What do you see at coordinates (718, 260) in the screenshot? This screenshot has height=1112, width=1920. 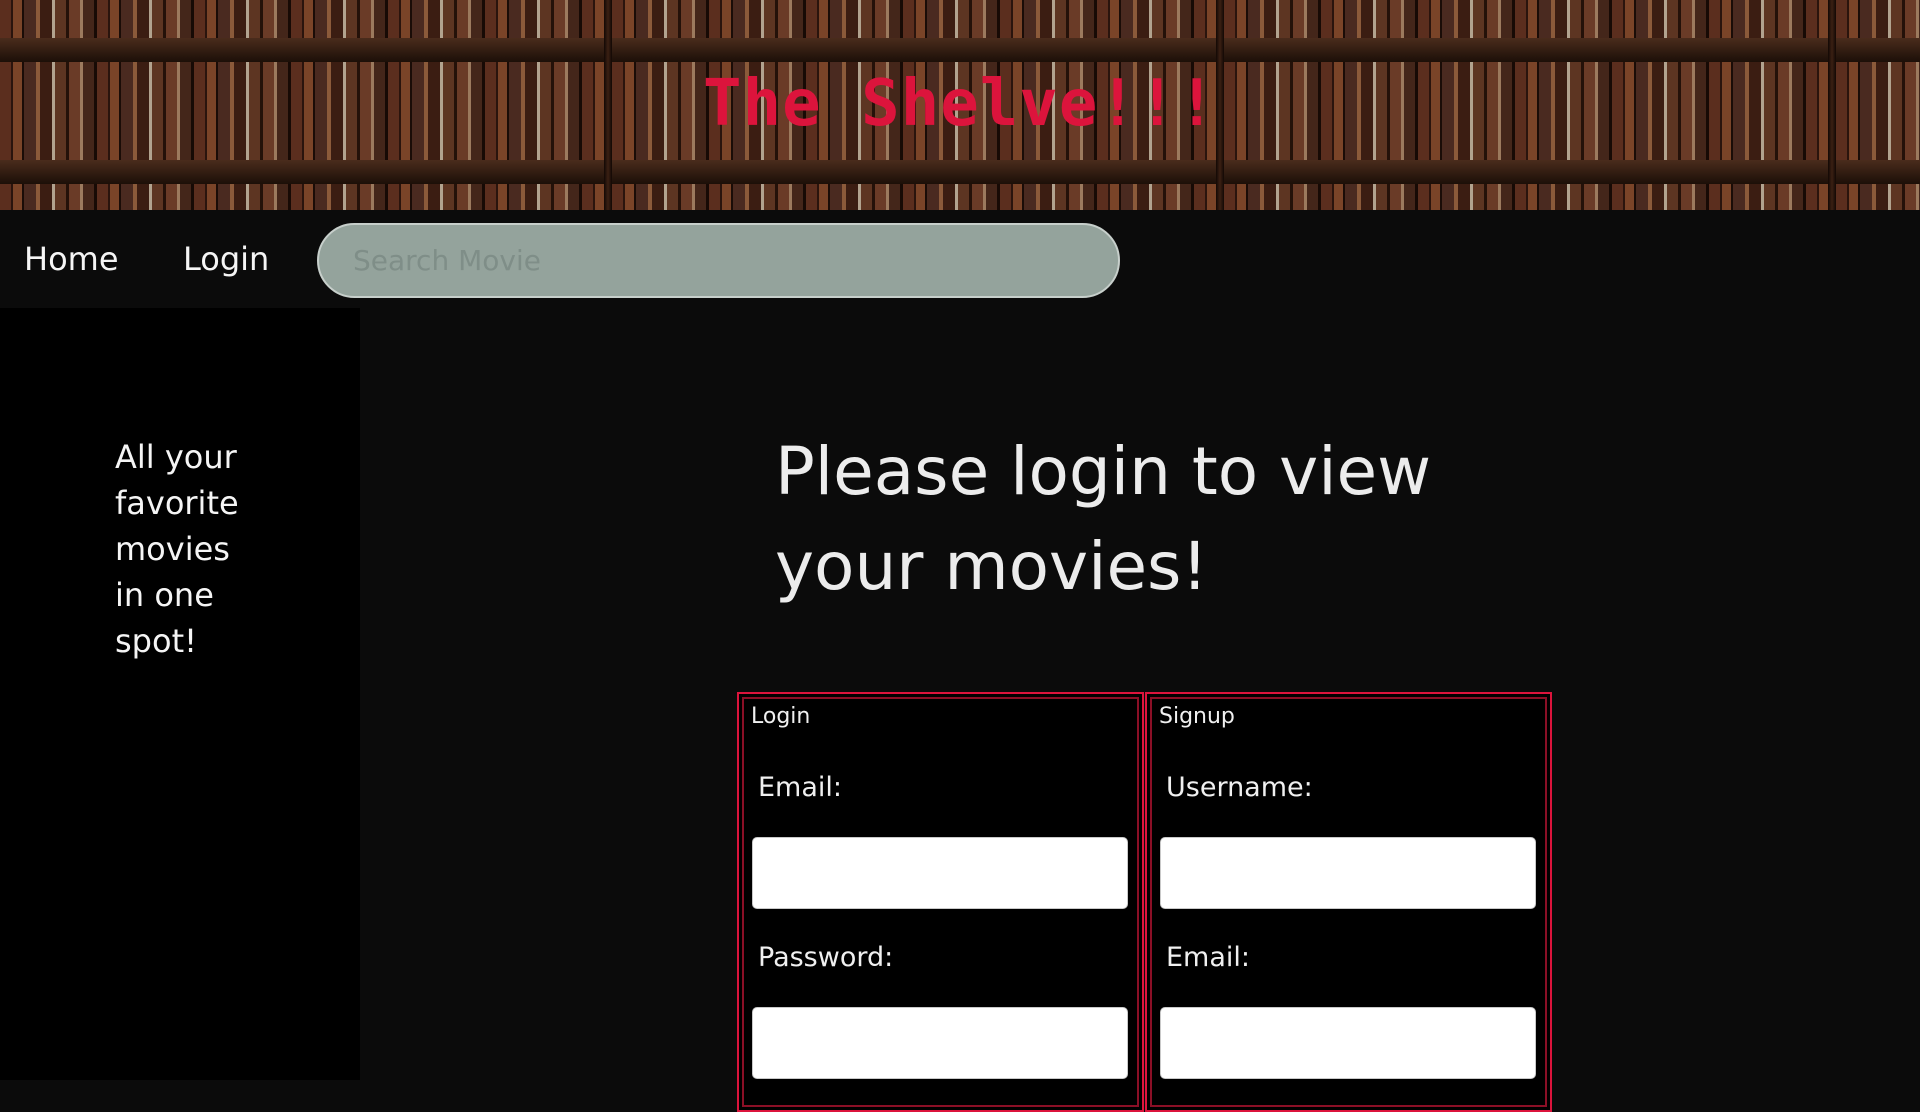 I see `search-movie-input` at bounding box center [718, 260].